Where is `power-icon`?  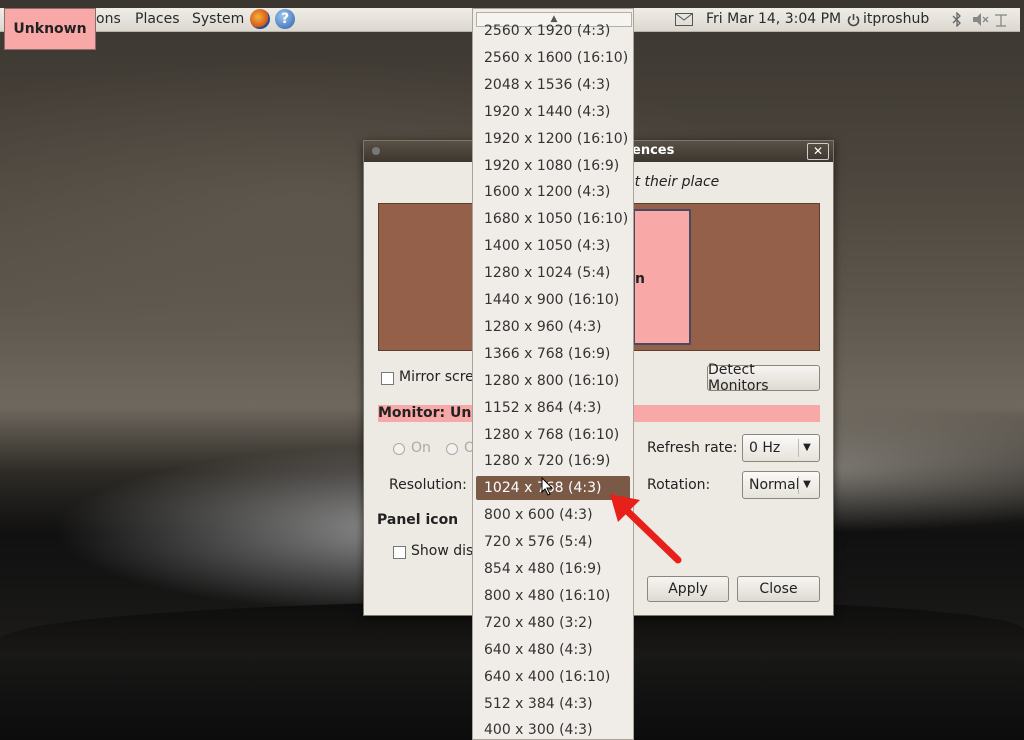 power-icon is located at coordinates (853, 20).